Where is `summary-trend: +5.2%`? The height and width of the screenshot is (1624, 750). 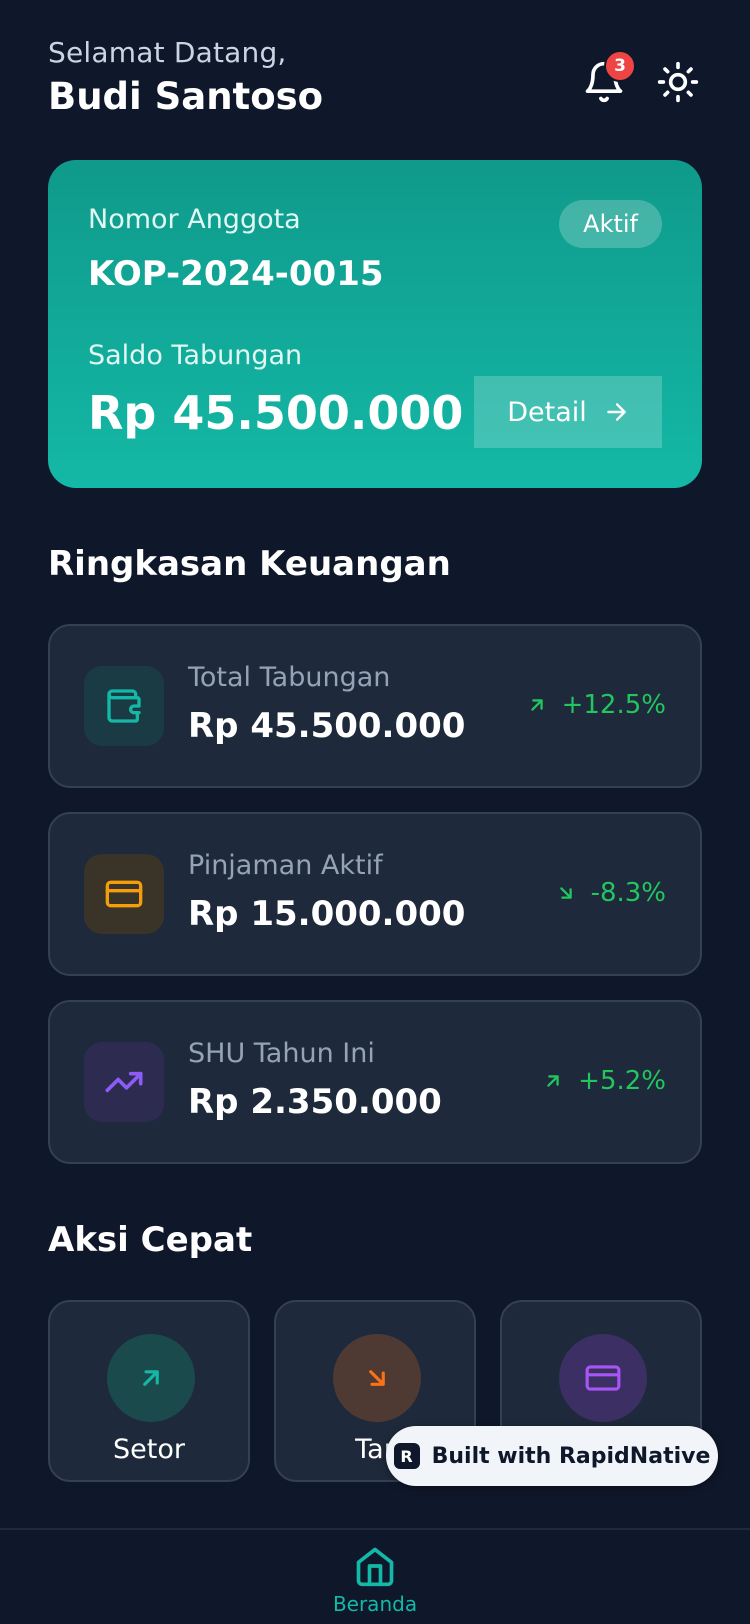
summary-trend: +5.2% is located at coordinates (604, 1081).